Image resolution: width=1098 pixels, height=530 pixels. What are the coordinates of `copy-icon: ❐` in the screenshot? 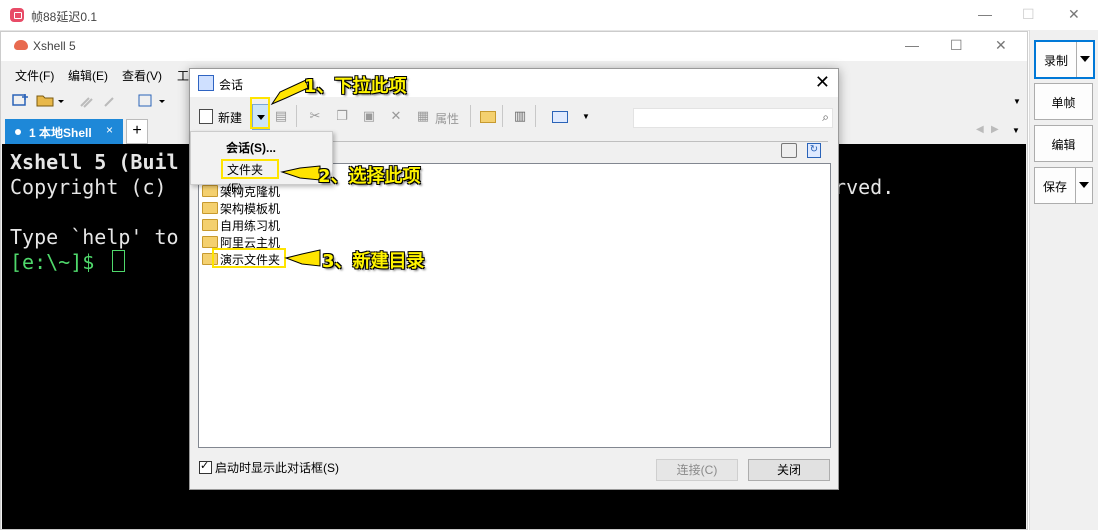 It's located at (342, 116).